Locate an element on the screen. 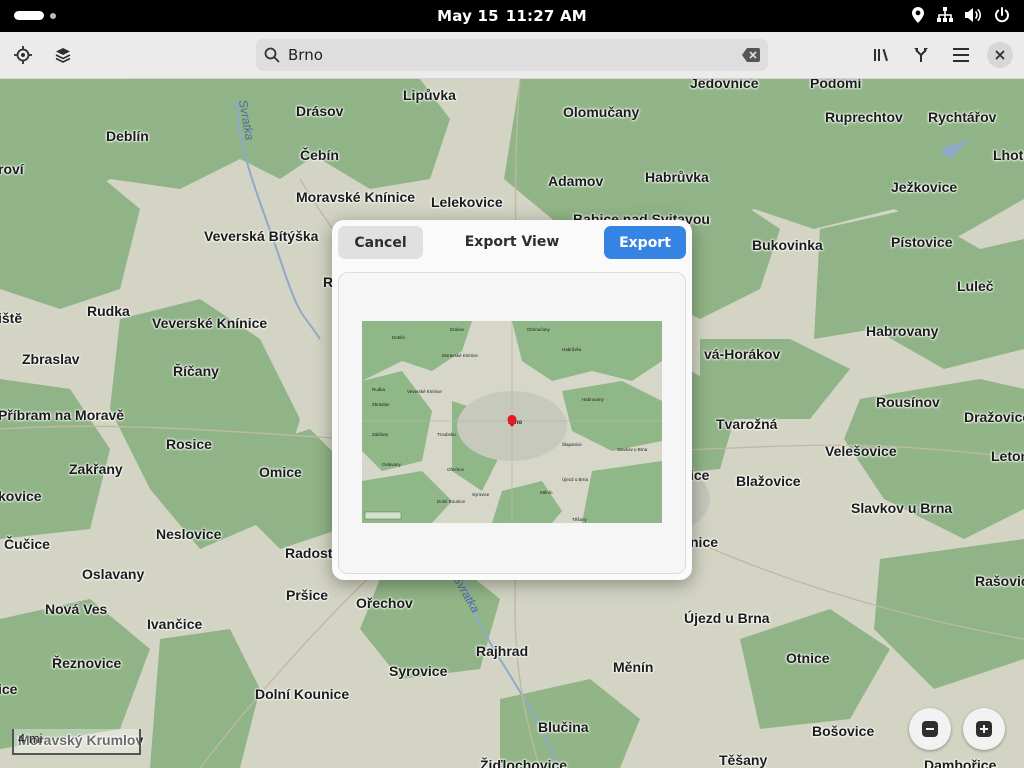  zoom-out-icon is located at coordinates (930, 729).